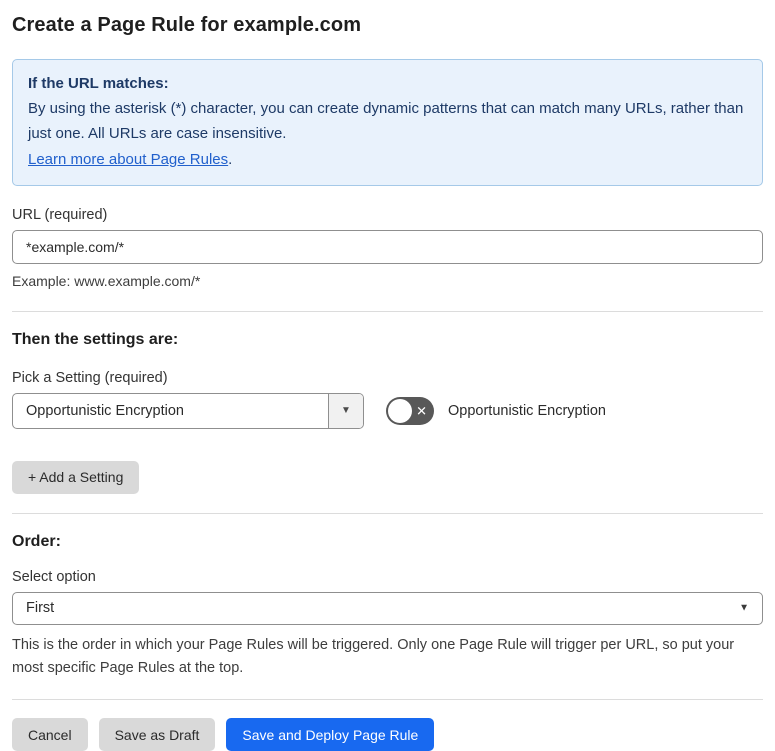 This screenshot has height=751, width=775. I want to click on opportunistic-encryption-toggle: ✕, so click(410, 410).